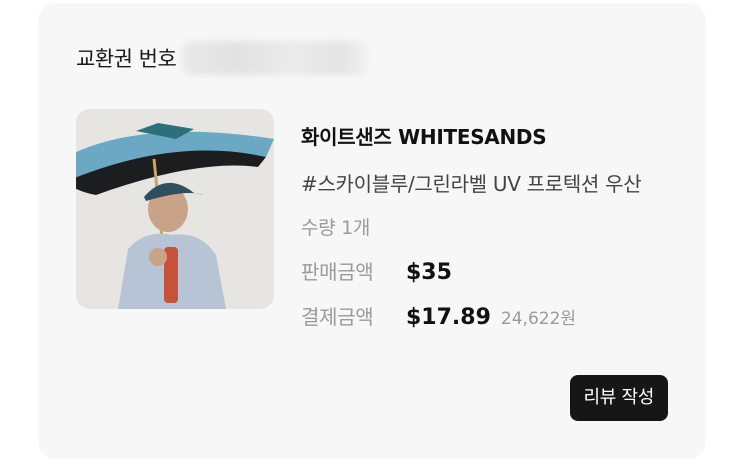  What do you see at coordinates (337, 317) in the screenshot?
I see `paid-price-label: 결제금액` at bounding box center [337, 317].